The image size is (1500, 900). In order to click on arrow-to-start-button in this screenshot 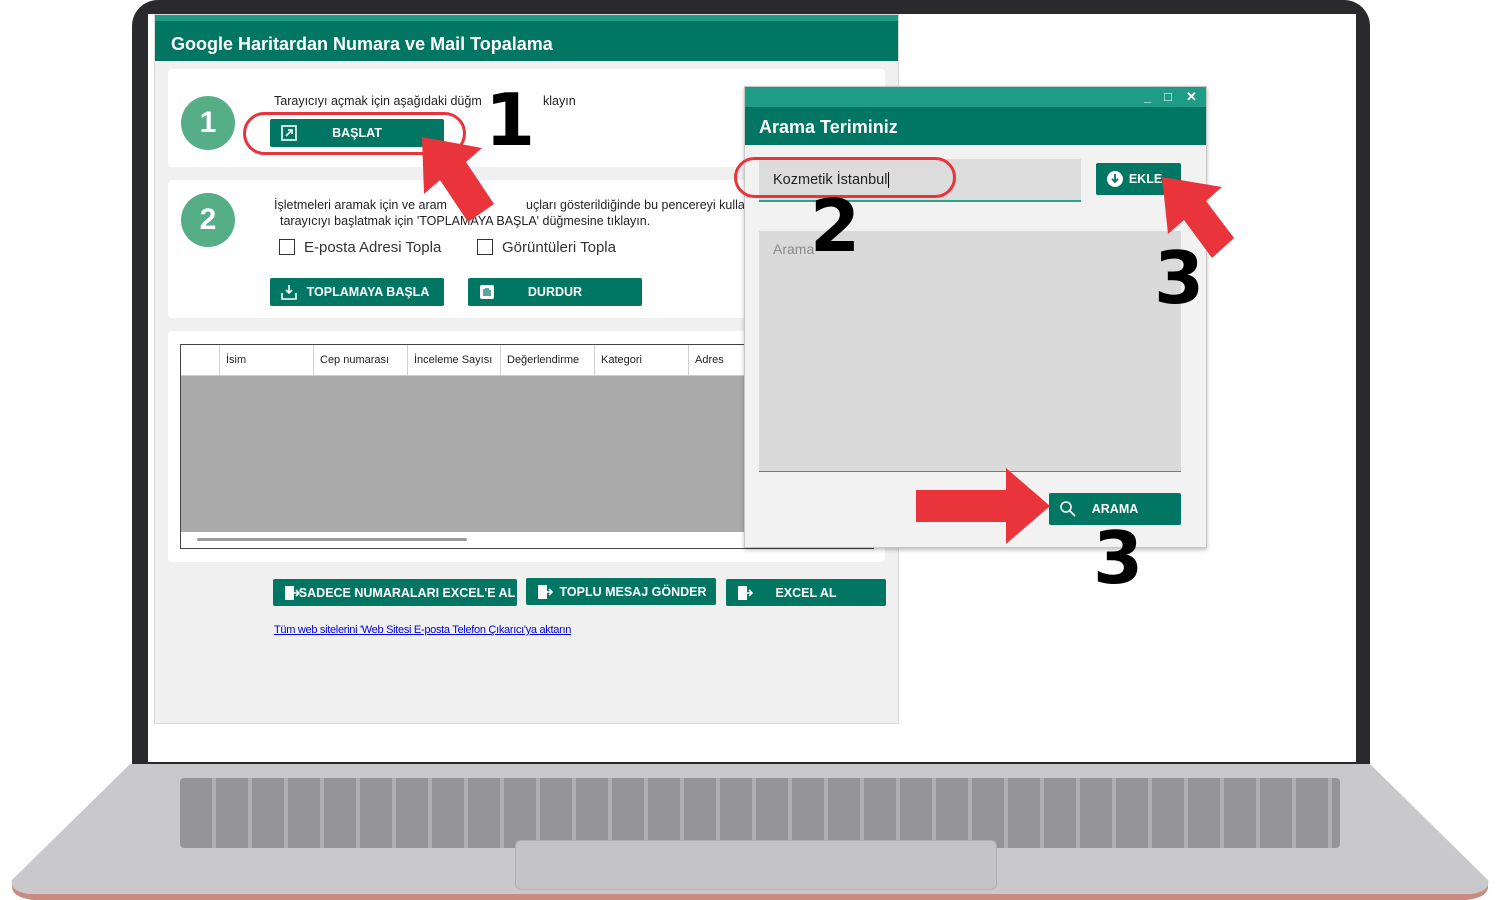, I will do `click(458, 179)`.